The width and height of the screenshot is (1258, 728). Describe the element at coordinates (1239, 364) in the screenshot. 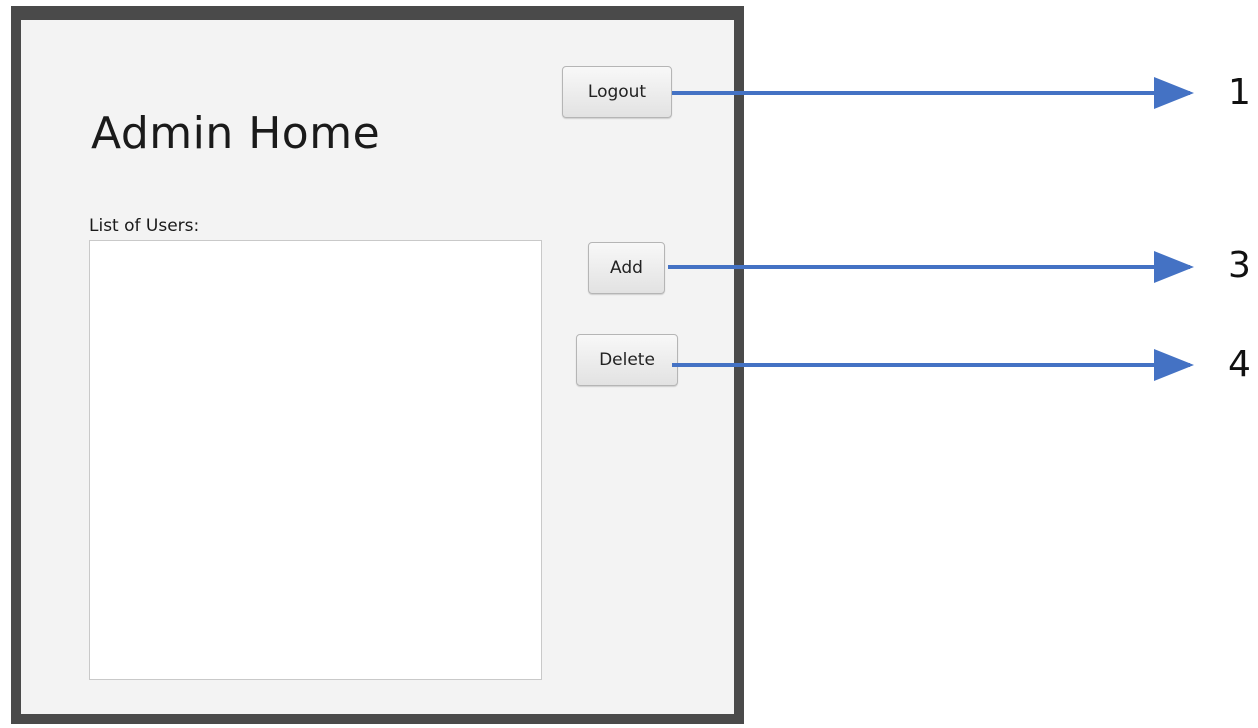

I see `callout-number-4: 4` at that location.